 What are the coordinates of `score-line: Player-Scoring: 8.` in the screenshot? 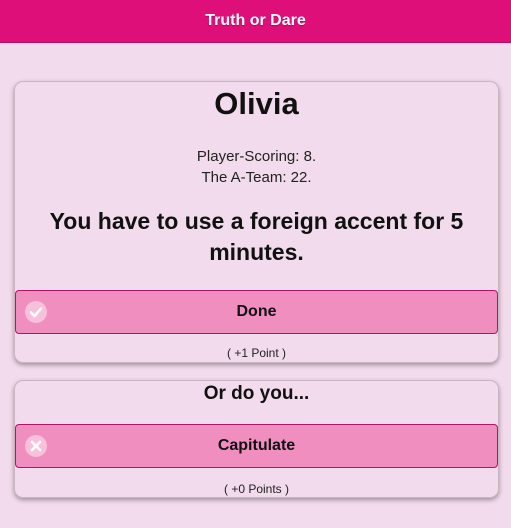 It's located at (256, 156).